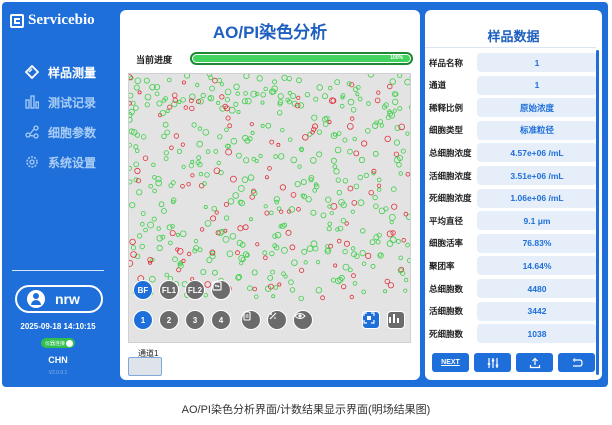  I want to click on focus-button, so click(371, 320).